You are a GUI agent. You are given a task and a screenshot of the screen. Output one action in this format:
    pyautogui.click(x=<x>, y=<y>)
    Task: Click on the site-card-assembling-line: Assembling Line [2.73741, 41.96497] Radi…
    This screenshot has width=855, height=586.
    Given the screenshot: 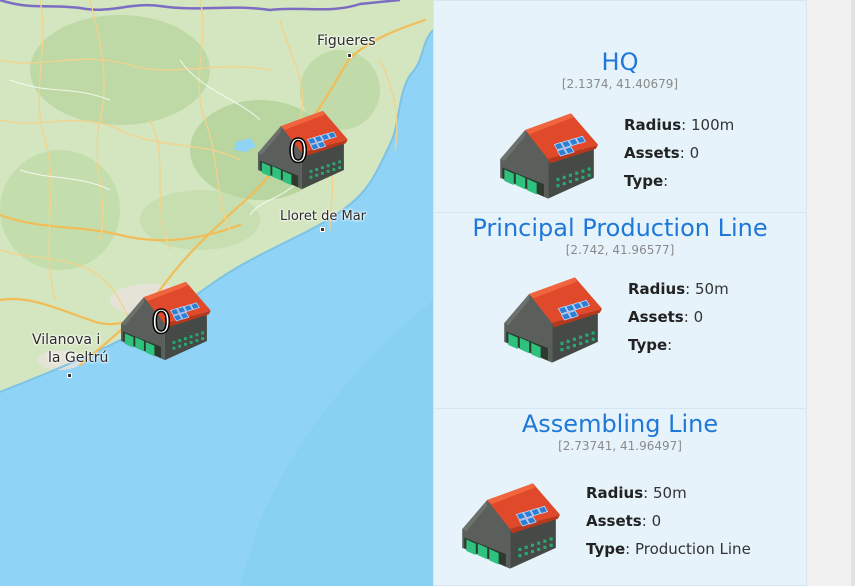 What is the action you would take?
    pyautogui.click(x=620, y=497)
    